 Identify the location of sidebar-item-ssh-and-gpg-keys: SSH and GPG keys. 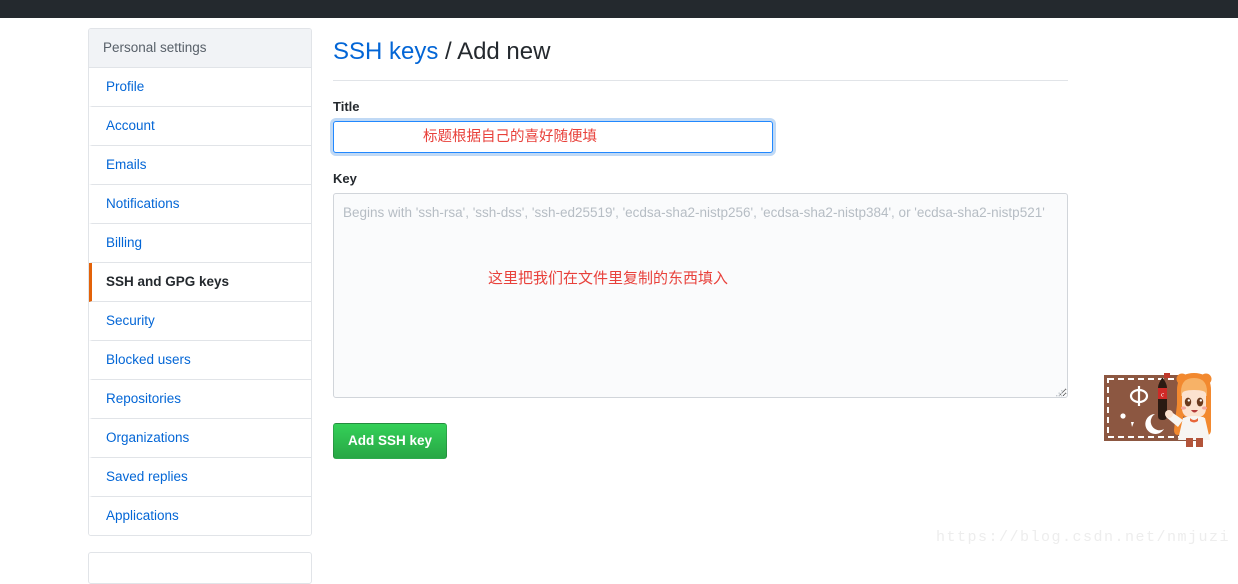
(200, 282).